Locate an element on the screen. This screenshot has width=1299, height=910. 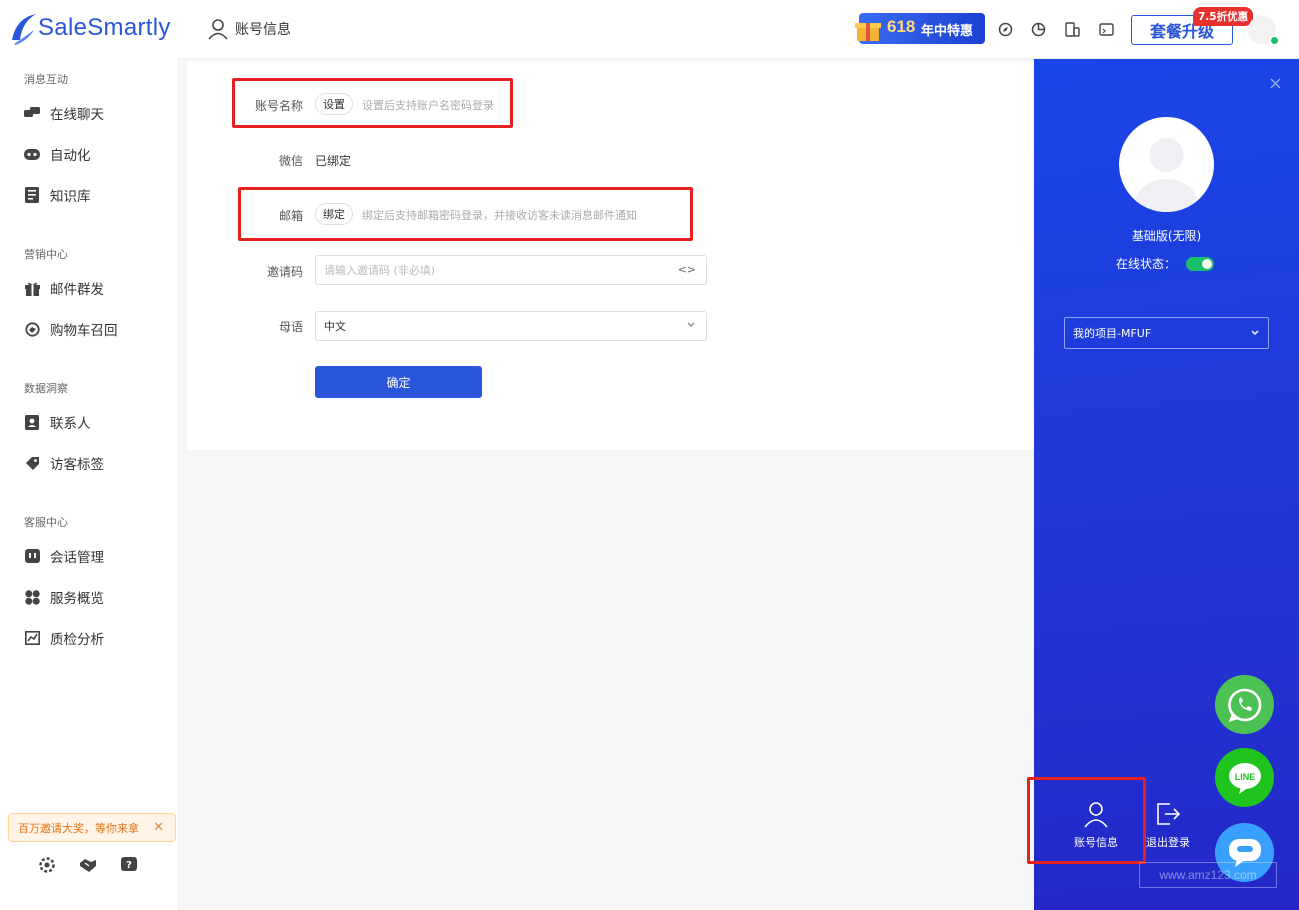
chart-icon is located at coordinates (32, 638).